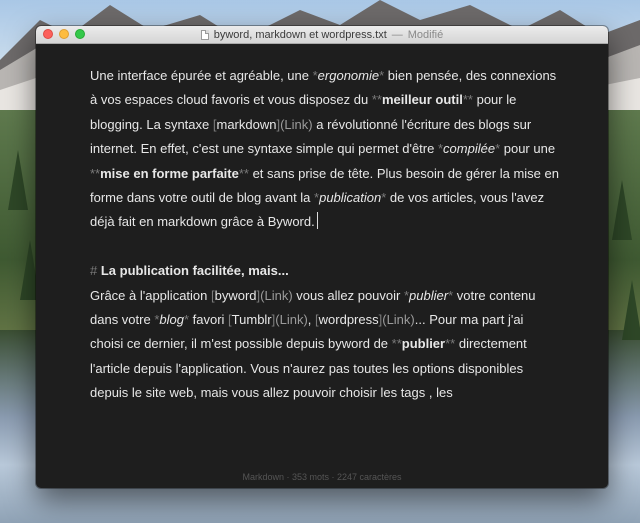  Describe the element at coordinates (311, 320) in the screenshot. I see `text-run: ,` at that location.